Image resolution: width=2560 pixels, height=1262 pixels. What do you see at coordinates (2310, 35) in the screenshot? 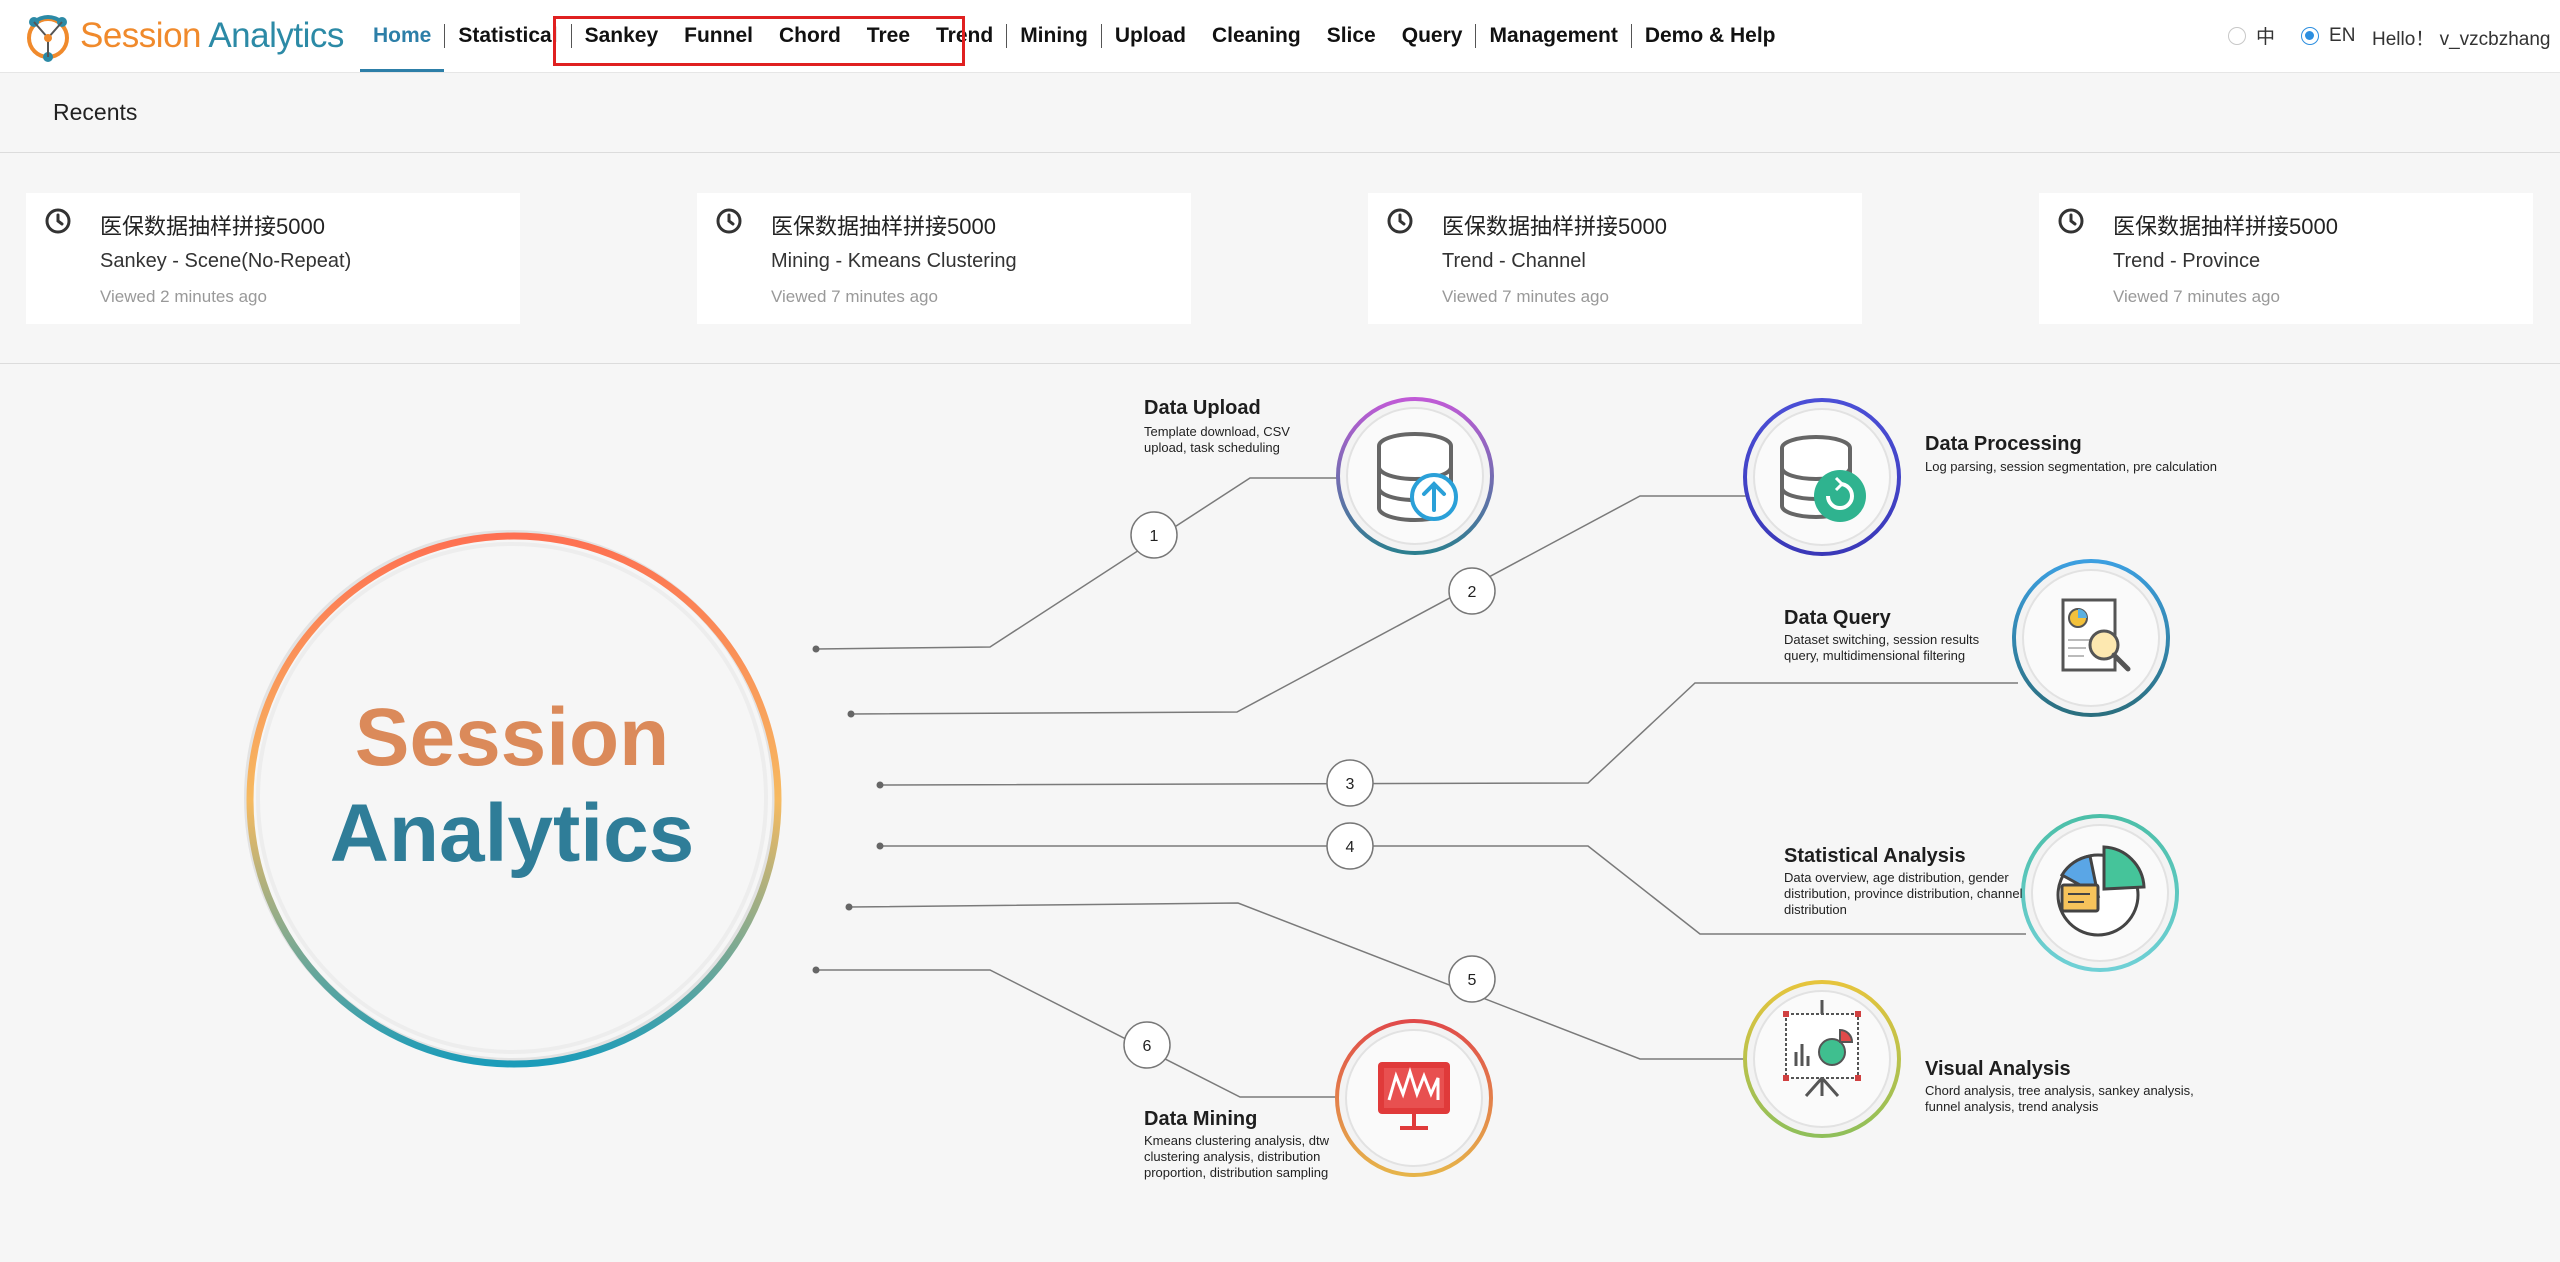
I see `radio-en` at bounding box center [2310, 35].